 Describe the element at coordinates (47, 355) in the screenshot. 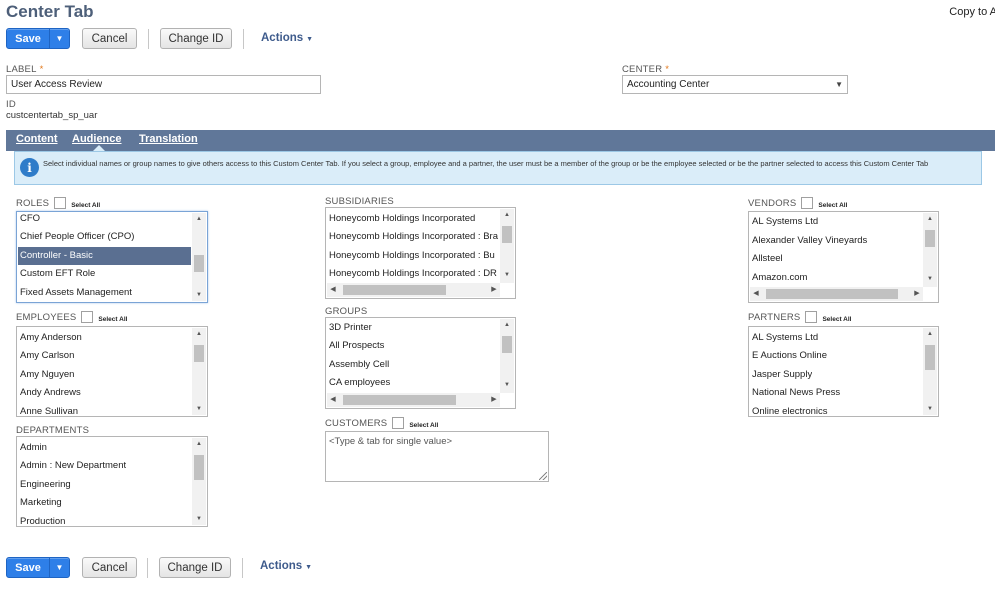

I see `list-item: Amy Carlson` at that location.